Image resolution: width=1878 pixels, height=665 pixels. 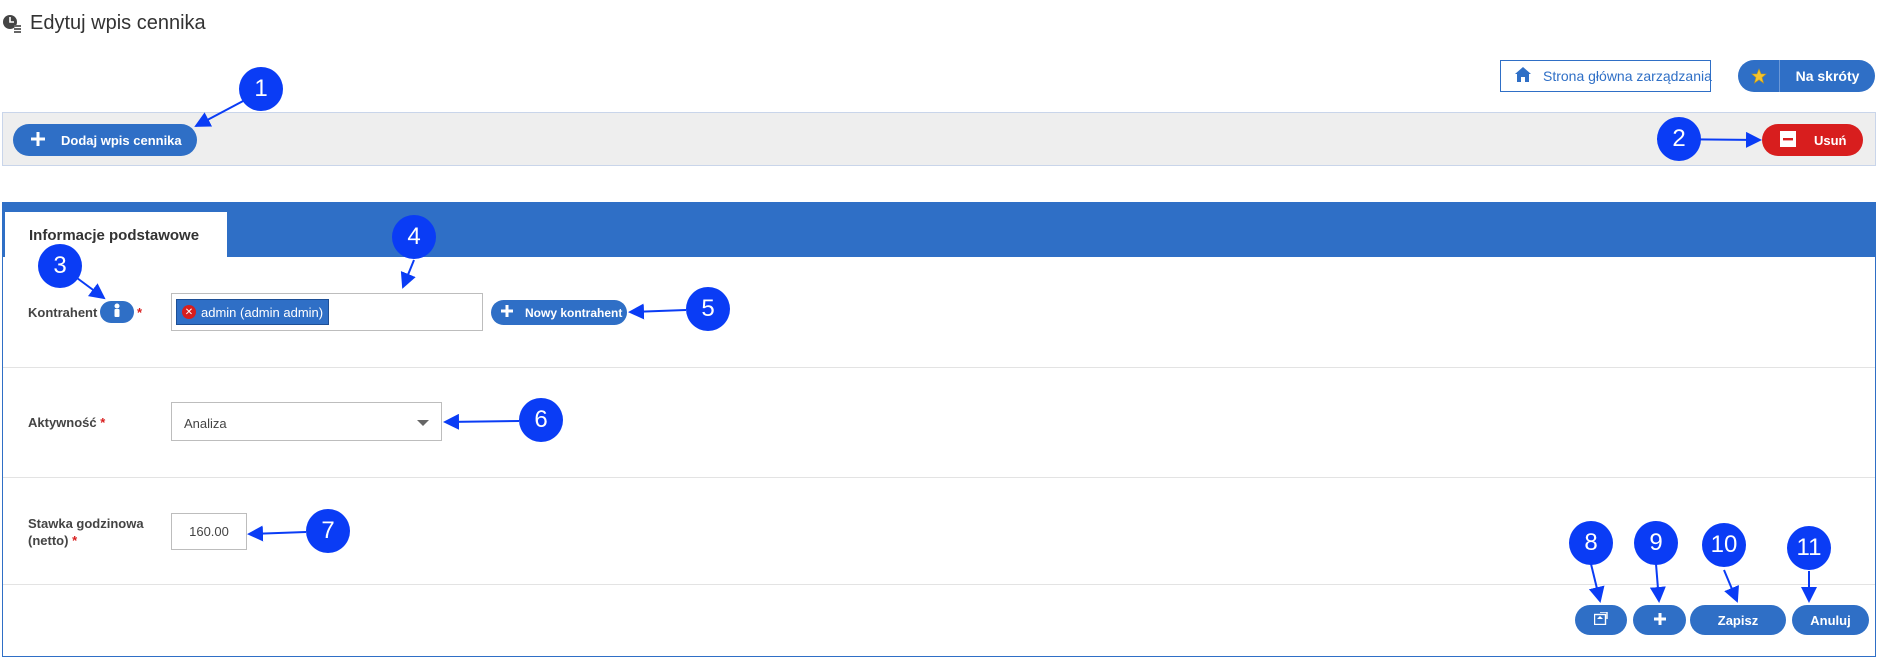 What do you see at coordinates (1830, 140) in the screenshot?
I see `delete-label: Usuń` at bounding box center [1830, 140].